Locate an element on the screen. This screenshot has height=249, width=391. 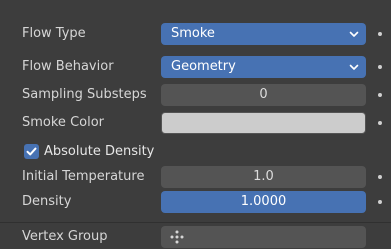
vertex-group-row: Vertex Group is located at coordinates (195, 237).